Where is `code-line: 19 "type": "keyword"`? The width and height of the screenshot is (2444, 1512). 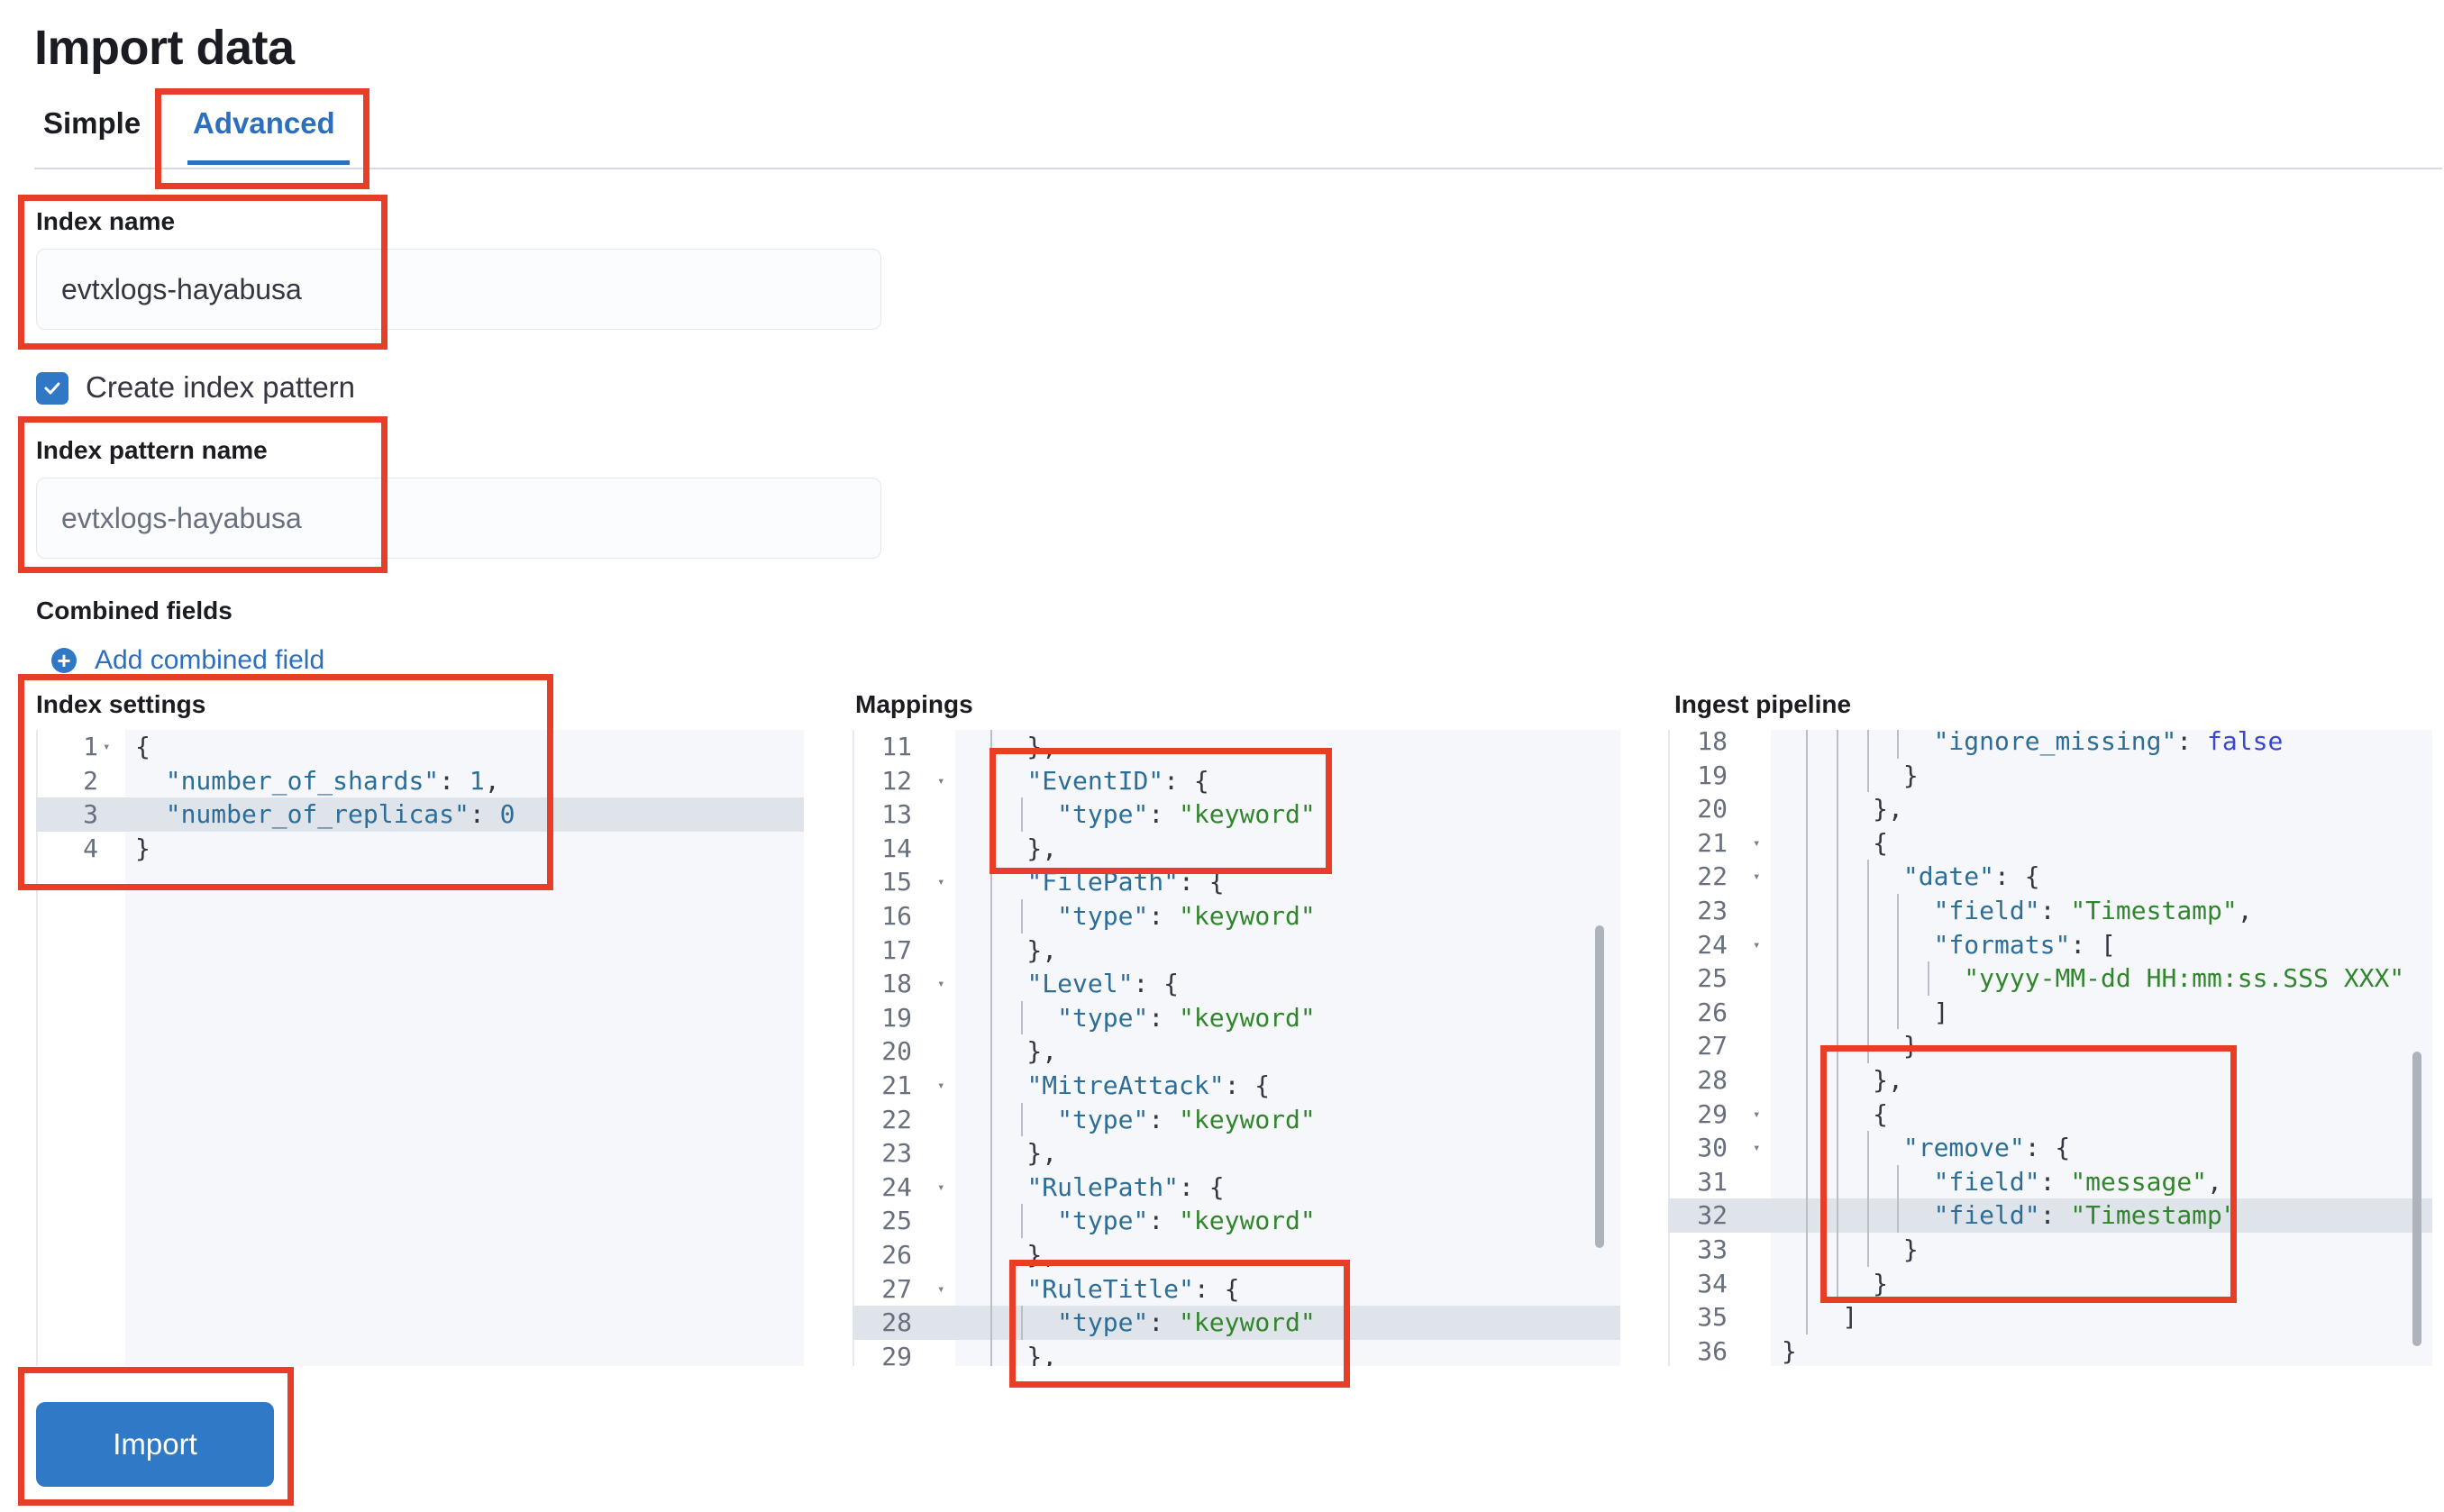
code-line: 19 "type": "keyword" is located at coordinates (1236, 1017).